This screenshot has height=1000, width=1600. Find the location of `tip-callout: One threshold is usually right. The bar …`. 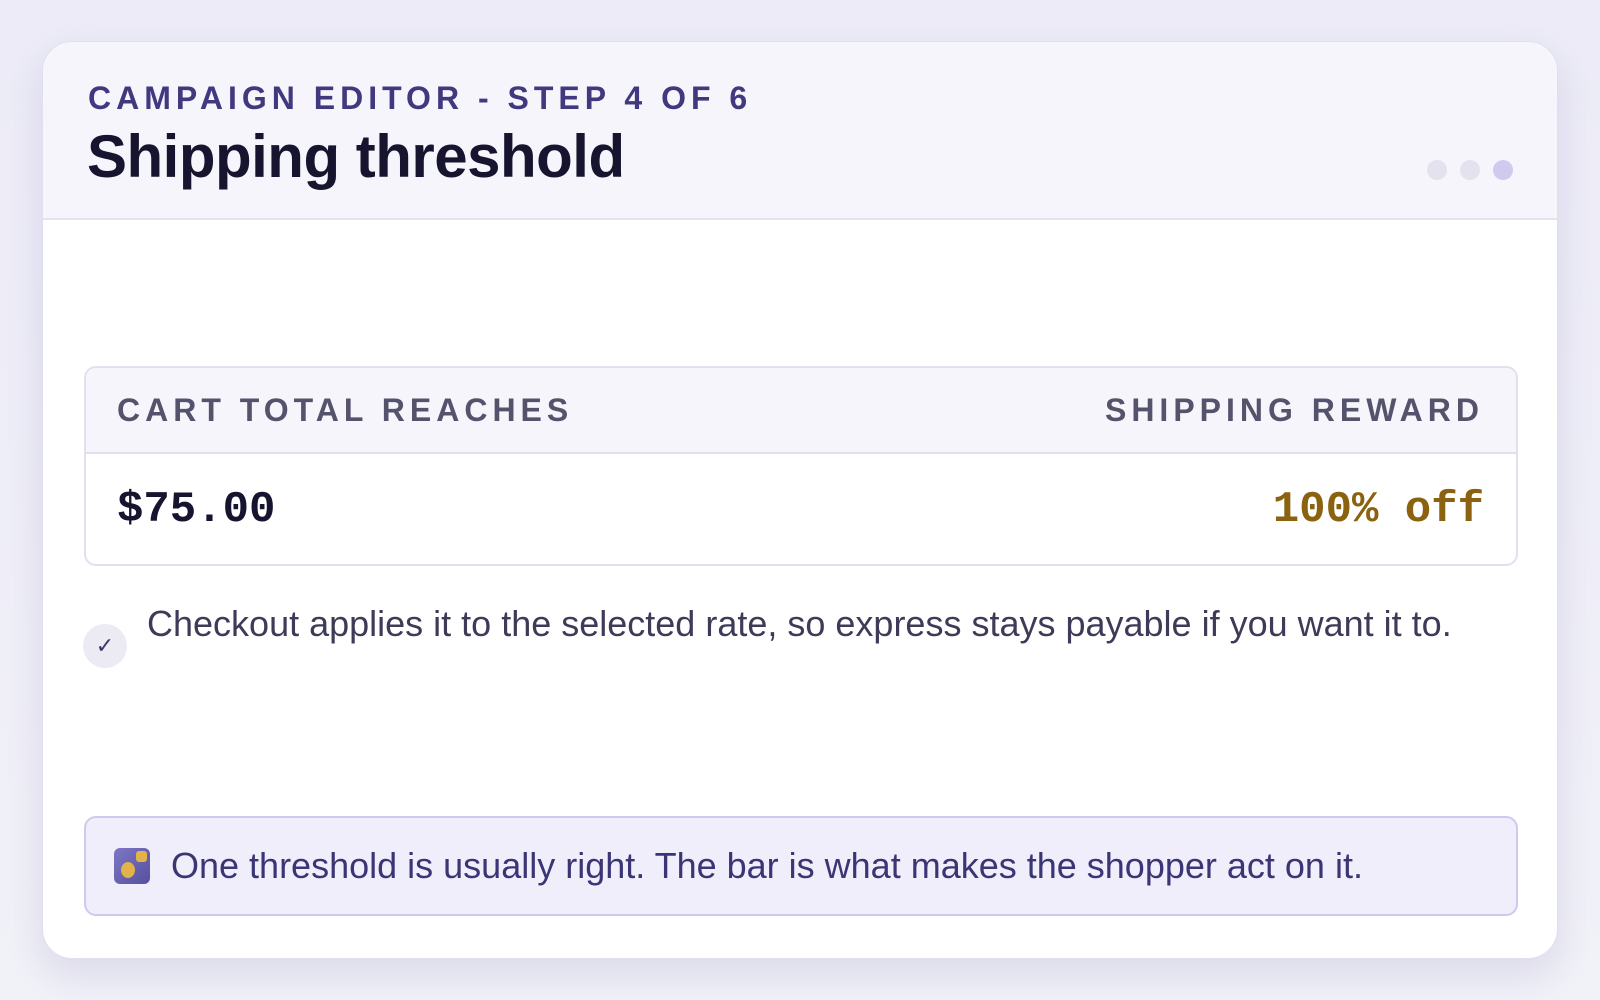

tip-callout: One threshold is usually right. The bar … is located at coordinates (801, 866).